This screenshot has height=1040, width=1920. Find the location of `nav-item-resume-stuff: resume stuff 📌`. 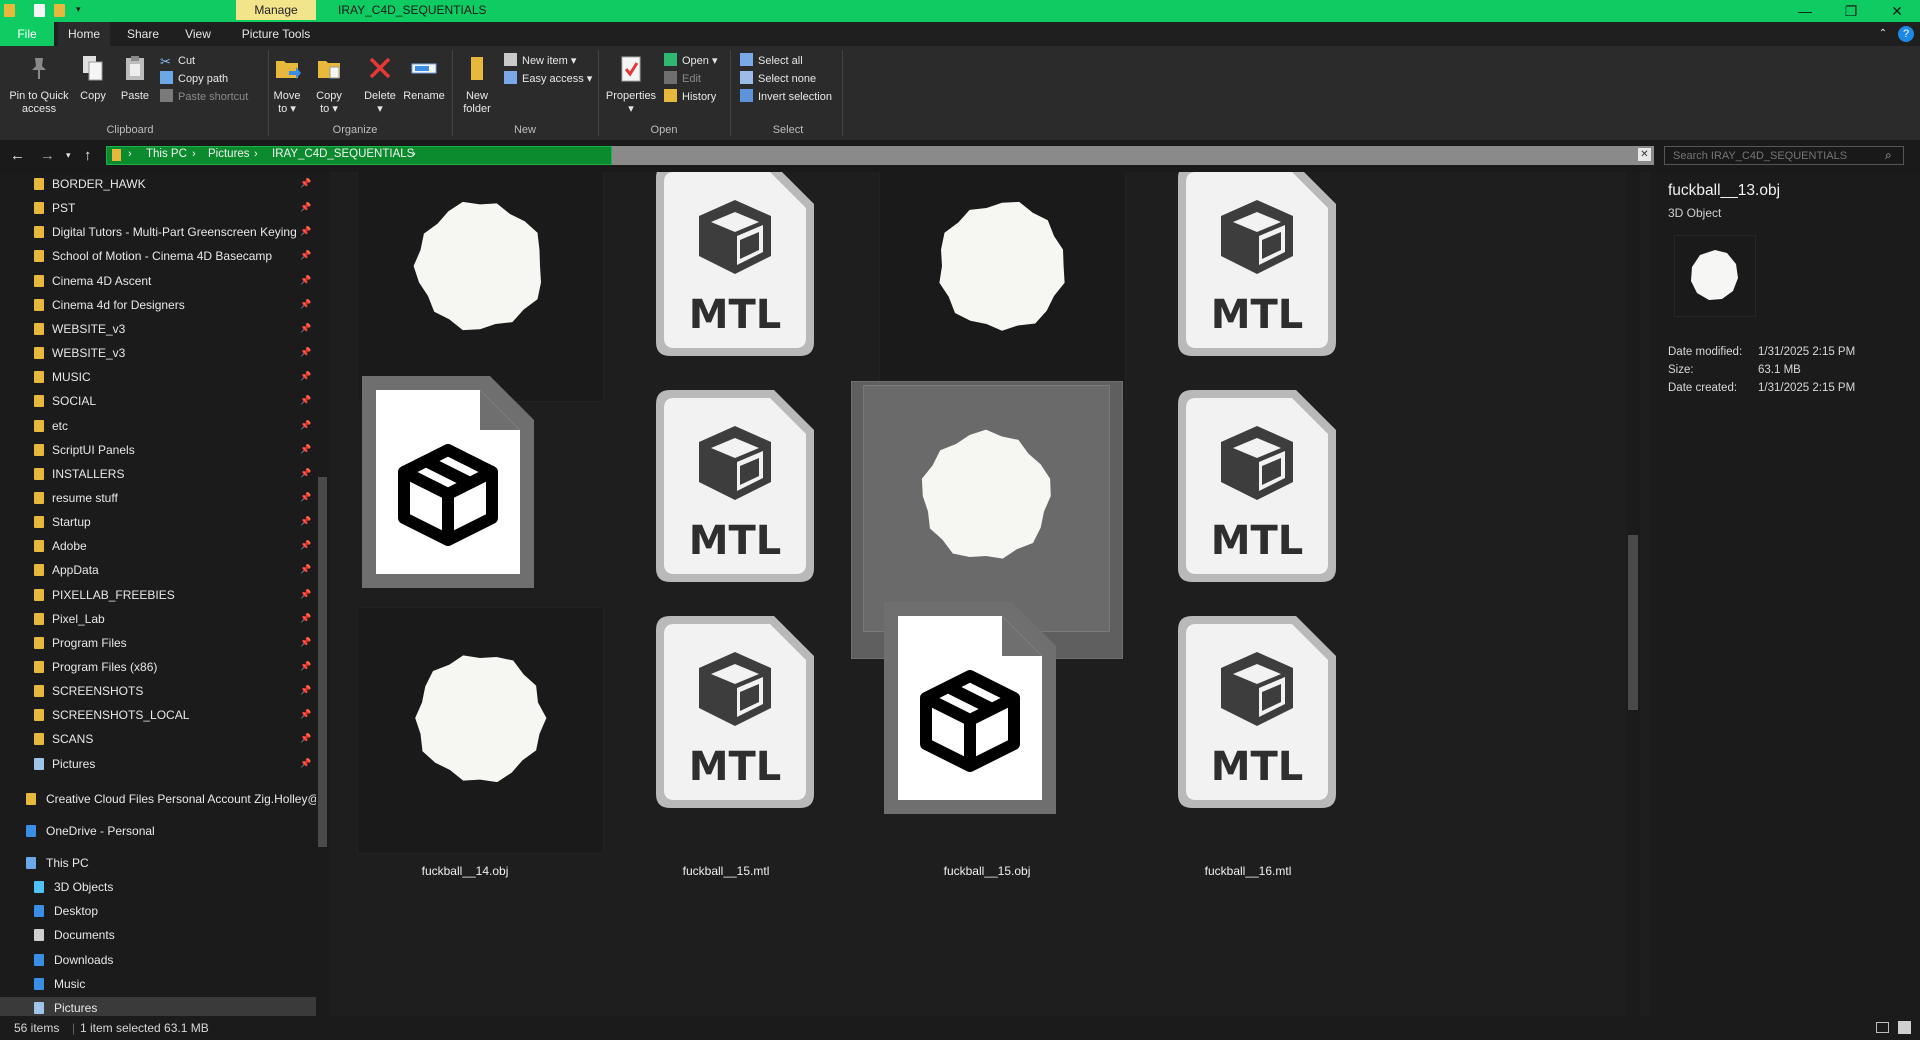

nav-item-resume-stuff: resume stuff 📌 is located at coordinates (159, 498).